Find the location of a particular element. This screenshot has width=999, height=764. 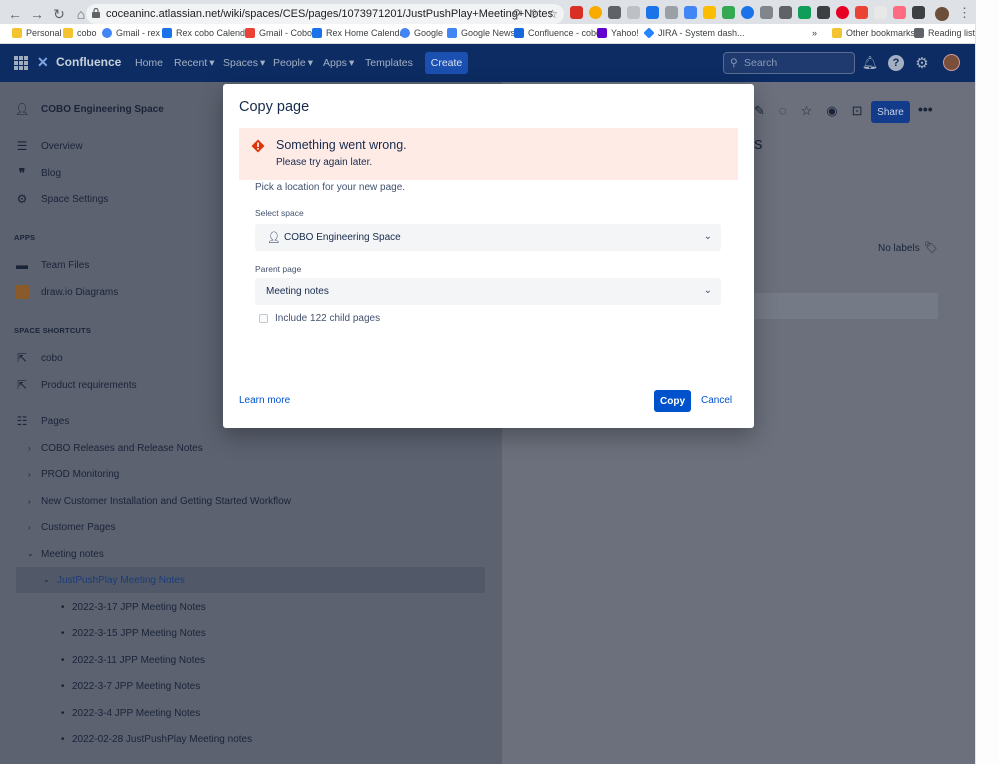

bookmark-item: Yahoo! is located at coordinates (618, 33).